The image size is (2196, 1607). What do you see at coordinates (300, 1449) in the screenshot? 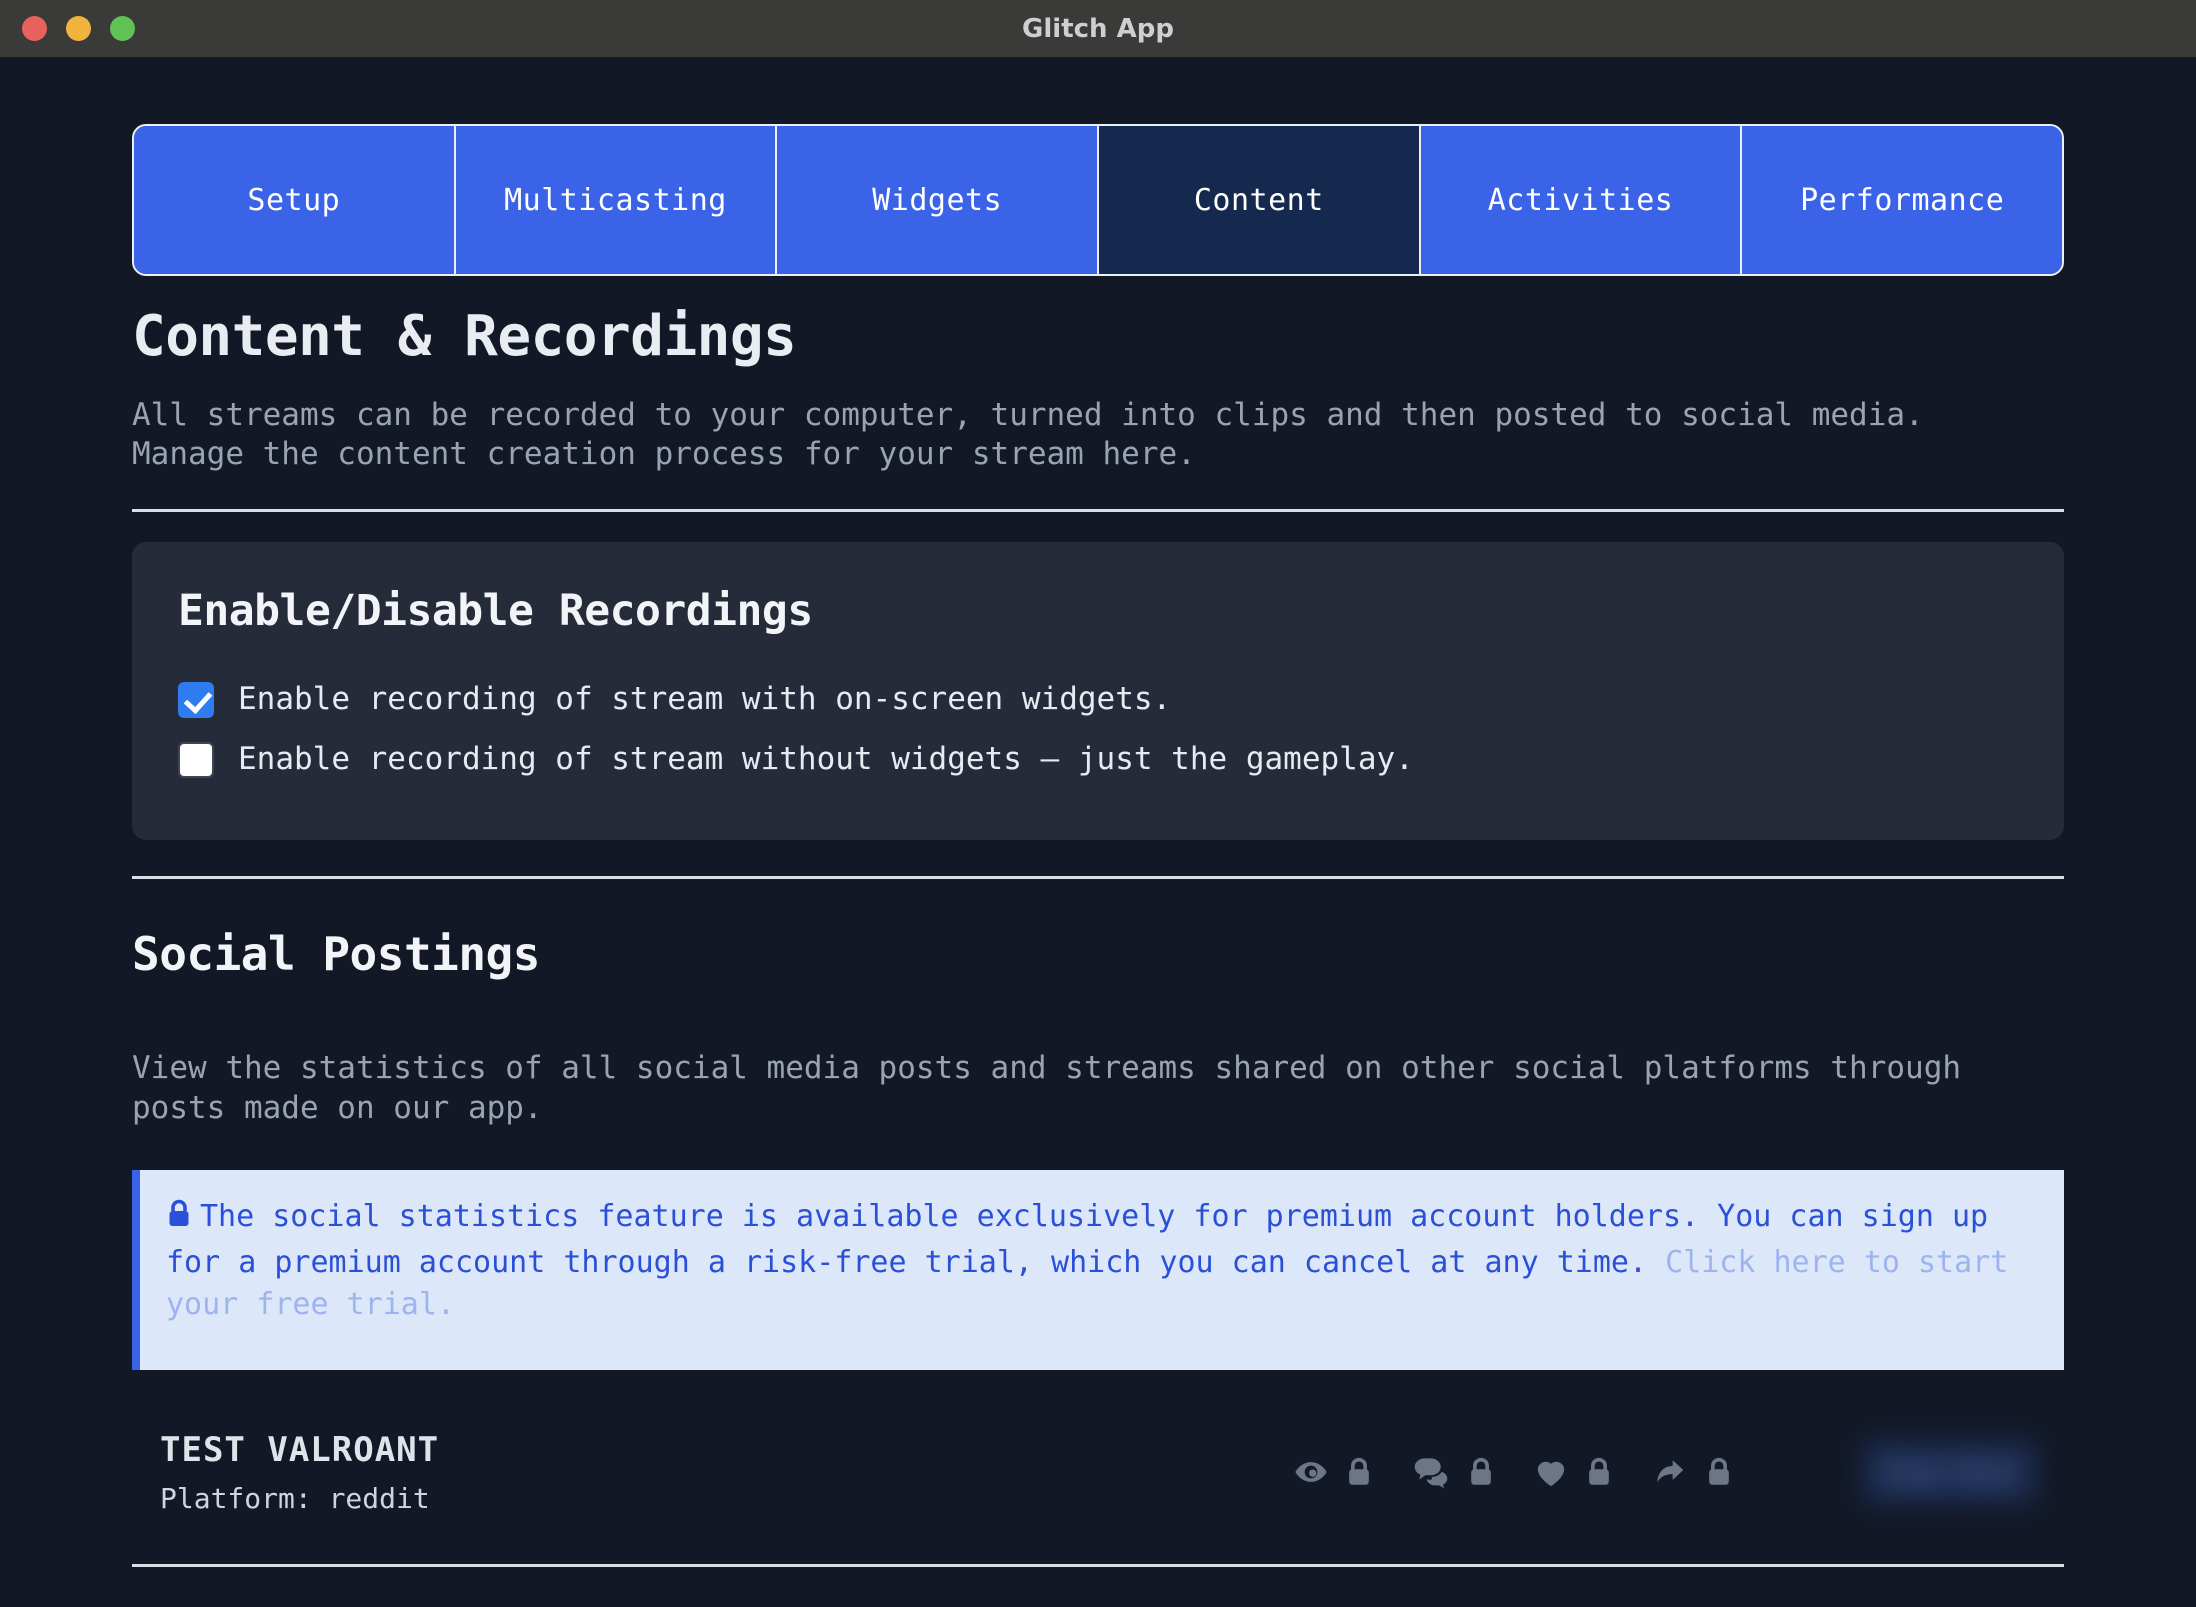
I see `post-title: TEST VALROANT` at bounding box center [300, 1449].